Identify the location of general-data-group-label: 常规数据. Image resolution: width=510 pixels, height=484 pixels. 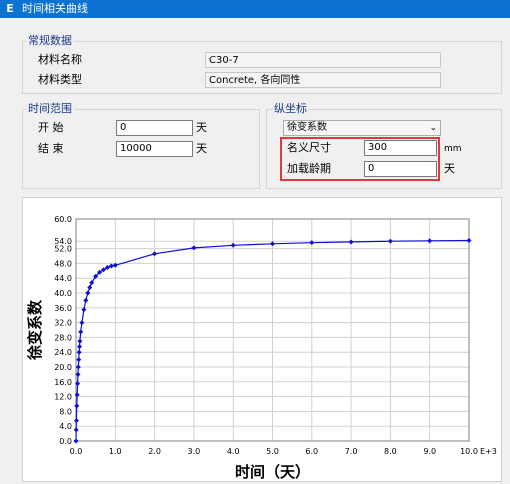
(50, 40).